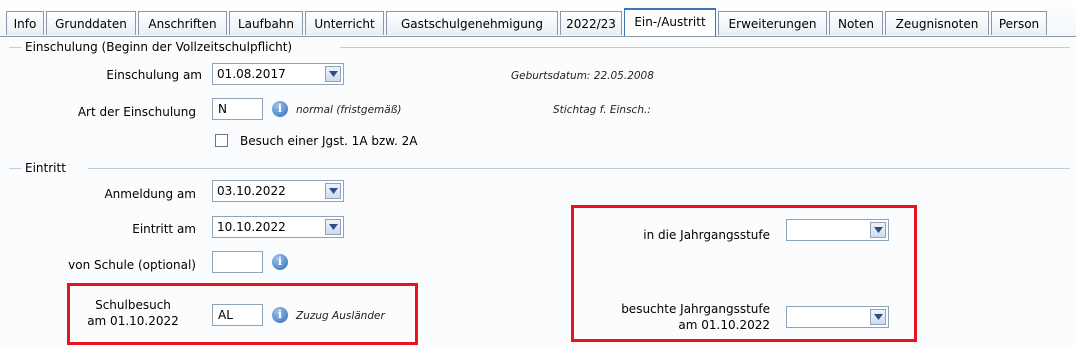 The width and height of the screenshot is (1076, 346). I want to click on tab-erweiterungen: Erweiterungen, so click(772, 23).